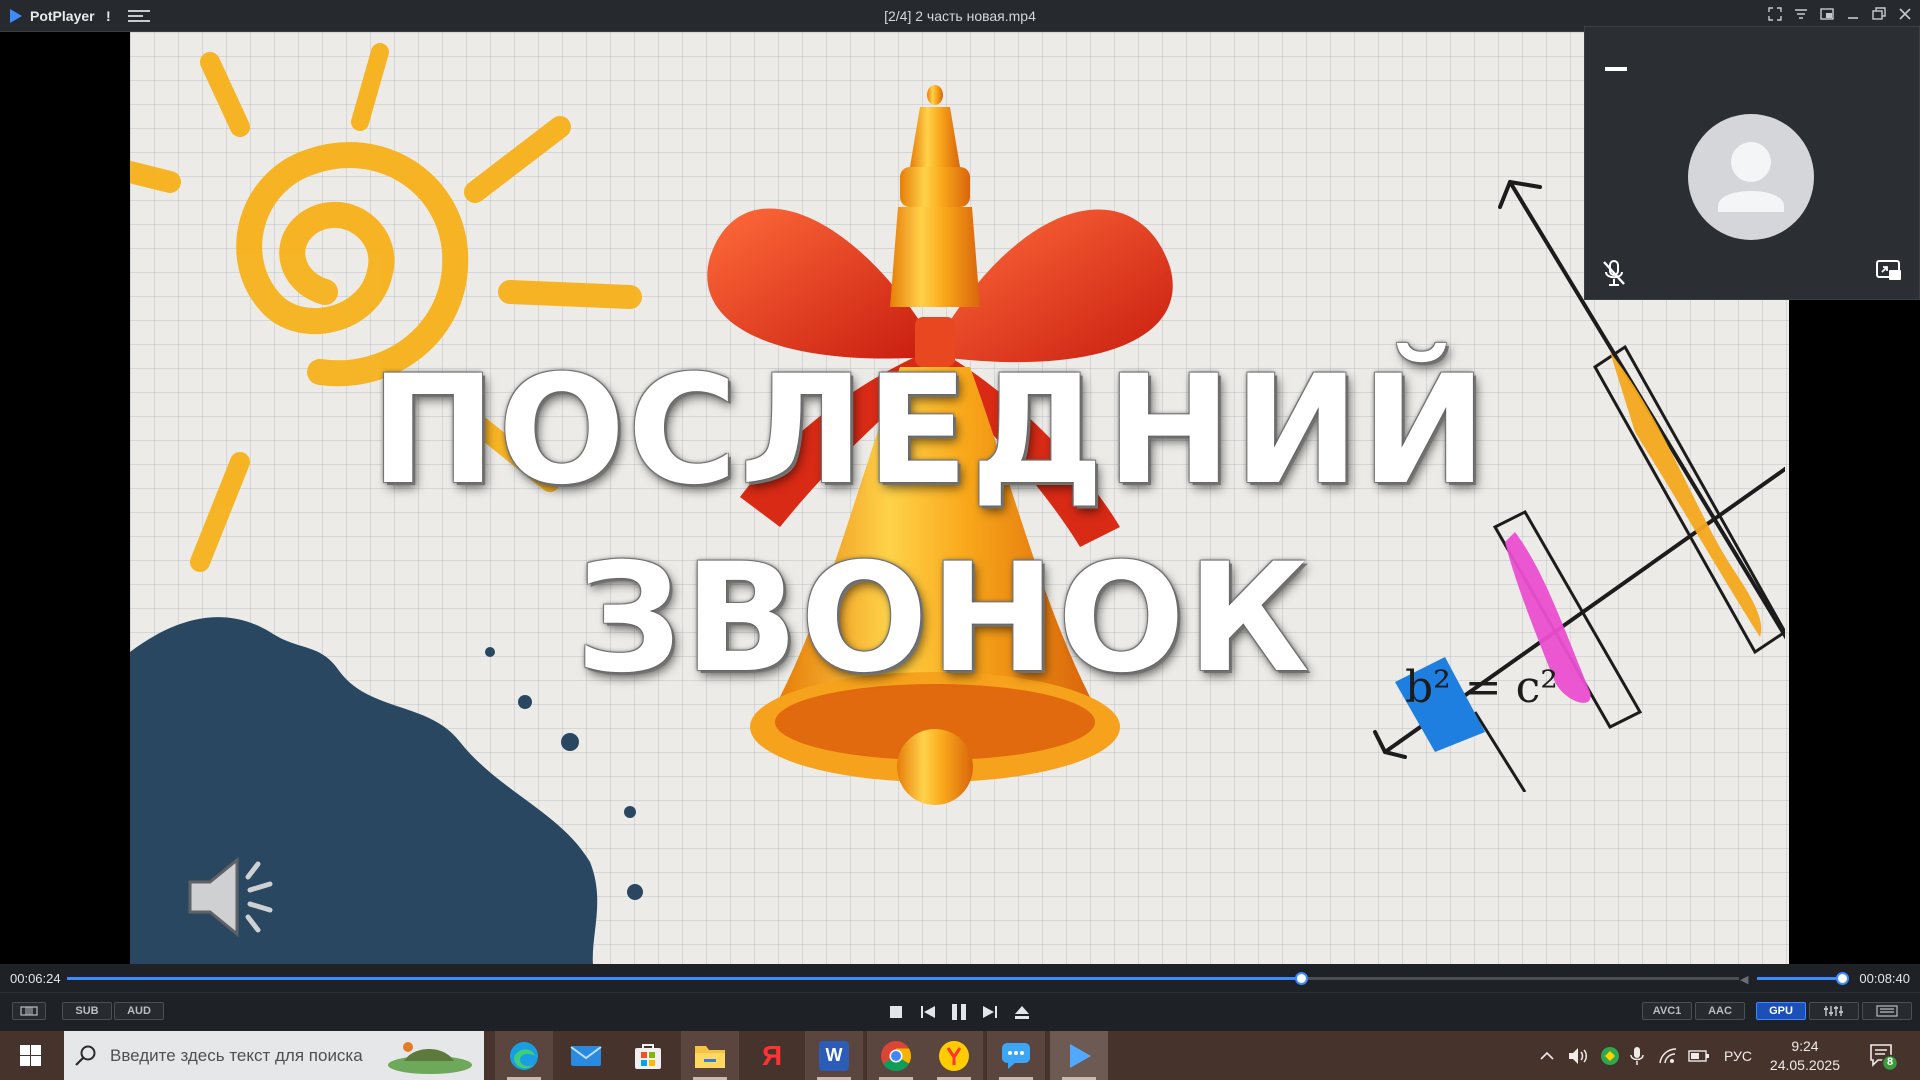 The width and height of the screenshot is (1920, 1080). Describe the element at coordinates (1720, 1011) in the screenshot. I see `audio-codec-button: AAC` at that location.